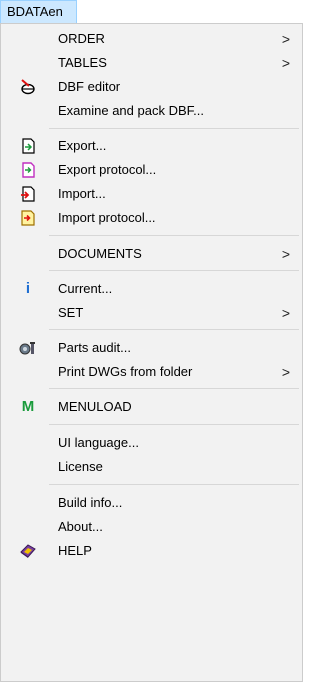  I want to click on menu-item-dbf-editor: DBF editor, so click(151, 87).